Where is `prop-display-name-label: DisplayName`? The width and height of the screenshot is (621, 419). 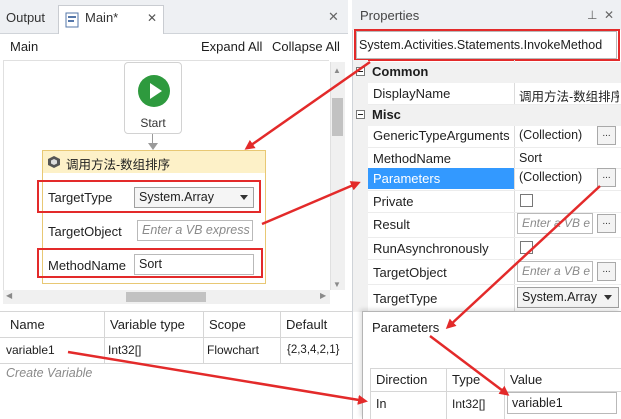
prop-display-name-label: DisplayName is located at coordinates (412, 93).